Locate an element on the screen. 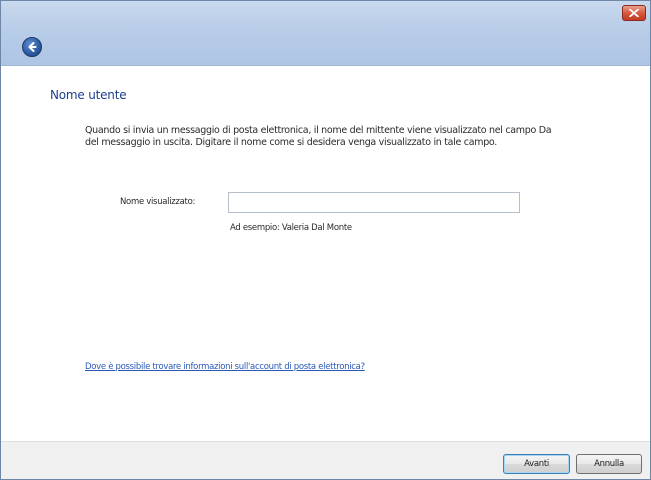 This screenshot has height=480, width=651. display-name-field is located at coordinates (374, 202).